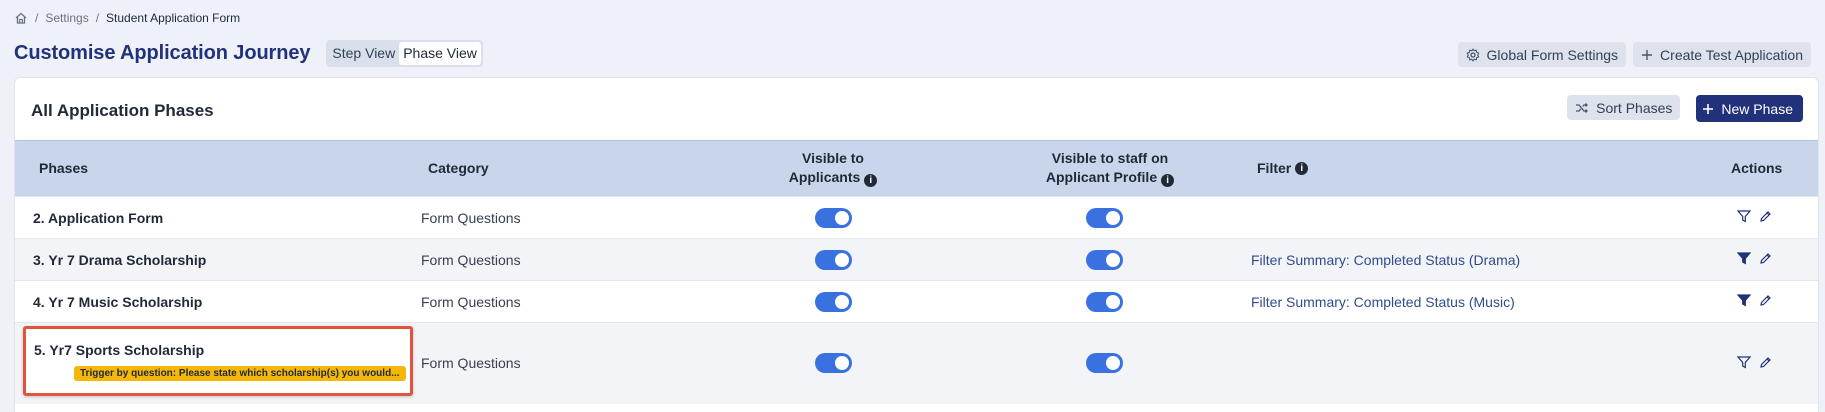 The image size is (1825, 412). I want to click on global-form-settings-button: Global Form Settings, so click(1542, 54).